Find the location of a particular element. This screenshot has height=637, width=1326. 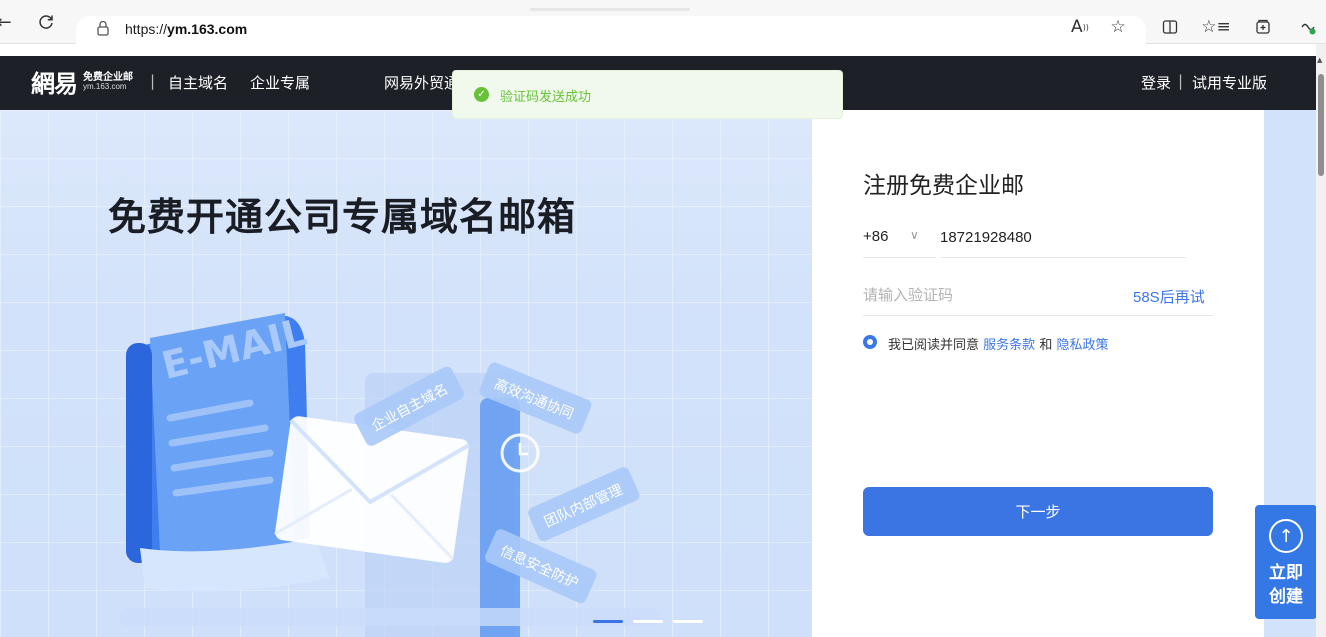

agree-radio is located at coordinates (870, 342).